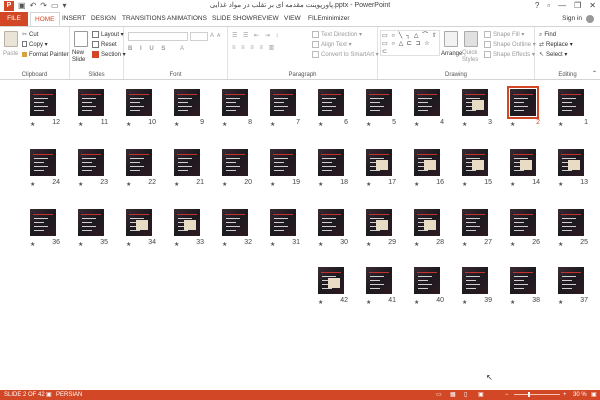  Describe the element at coordinates (81, 39) in the screenshot. I see `new-slide-icon` at that location.